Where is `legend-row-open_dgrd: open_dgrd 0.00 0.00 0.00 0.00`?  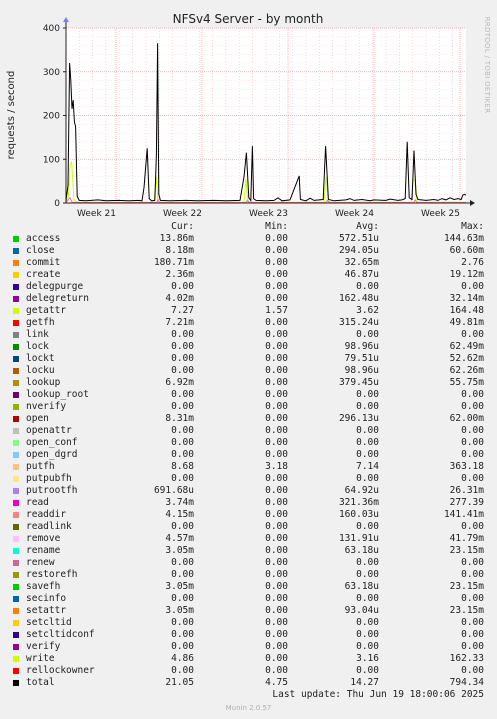
legend-row-open_dgrd: open_dgrd 0.00 0.00 0.00 0.00 is located at coordinates (251, 455).